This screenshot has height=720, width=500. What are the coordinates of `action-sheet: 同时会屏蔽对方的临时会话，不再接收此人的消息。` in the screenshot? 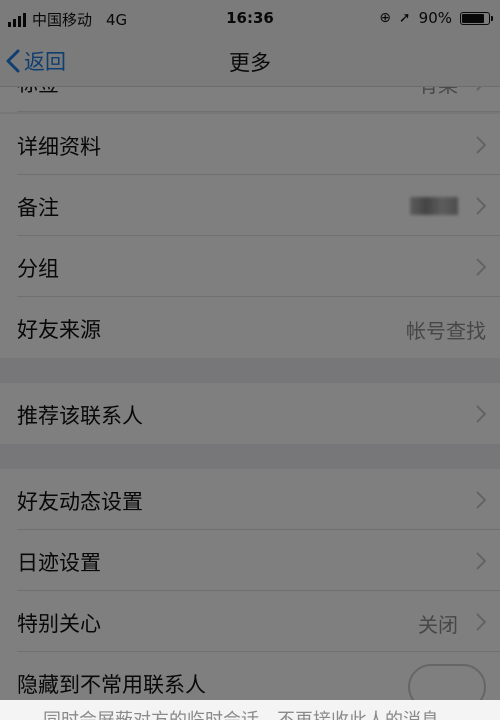 It's located at (250, 710).